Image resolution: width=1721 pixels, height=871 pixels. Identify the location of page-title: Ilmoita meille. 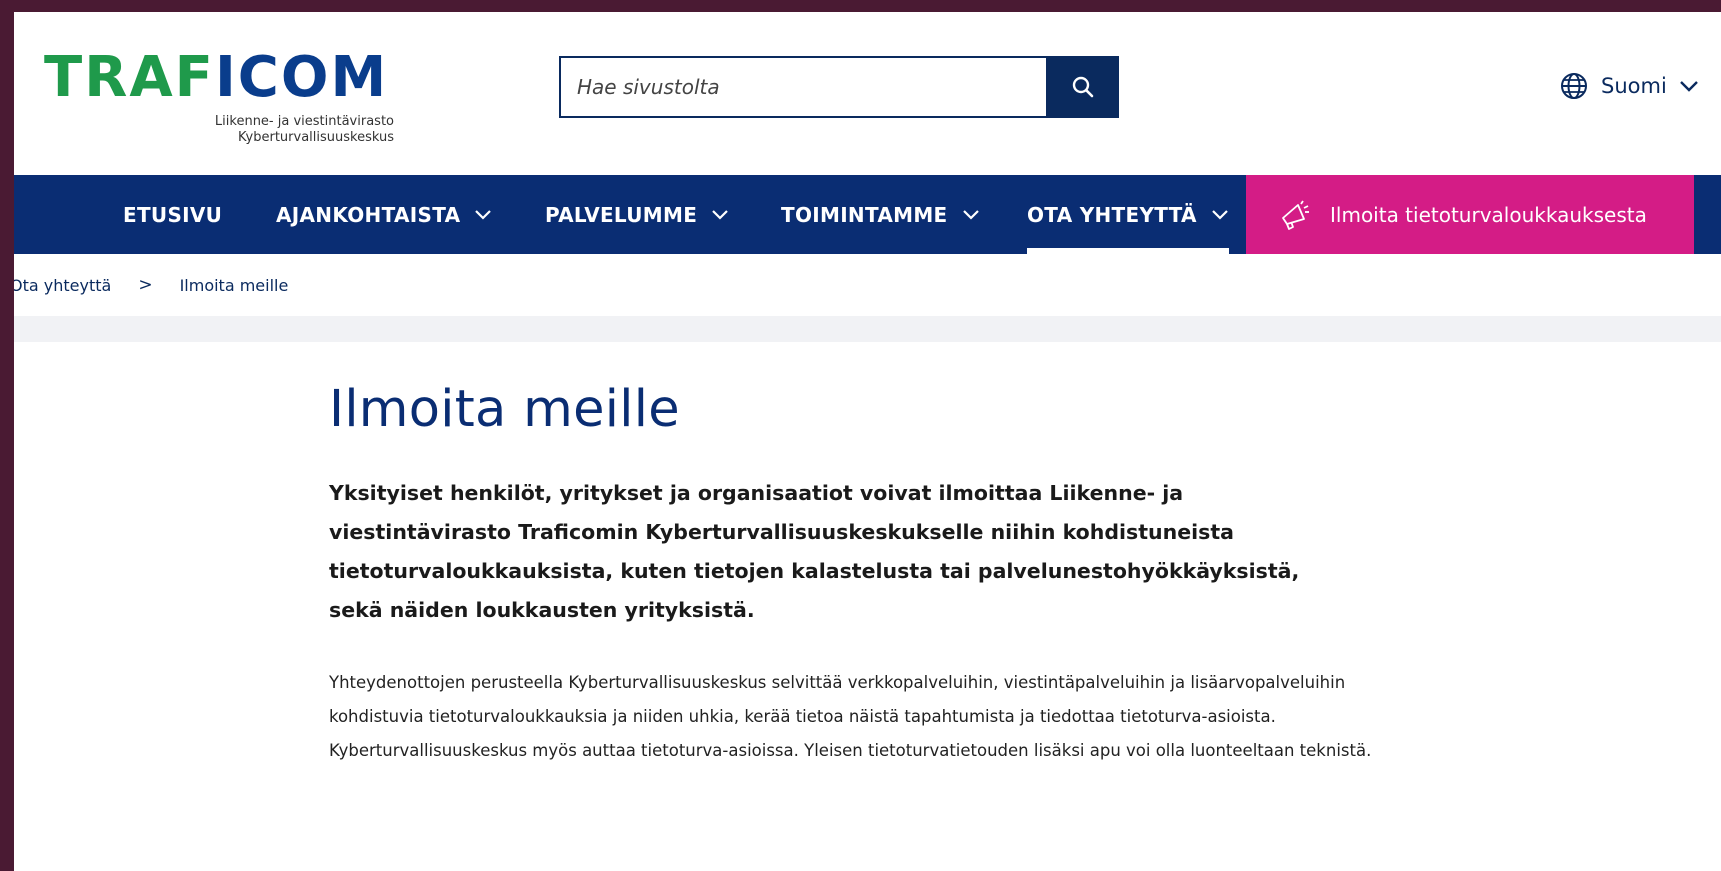
(504, 409).